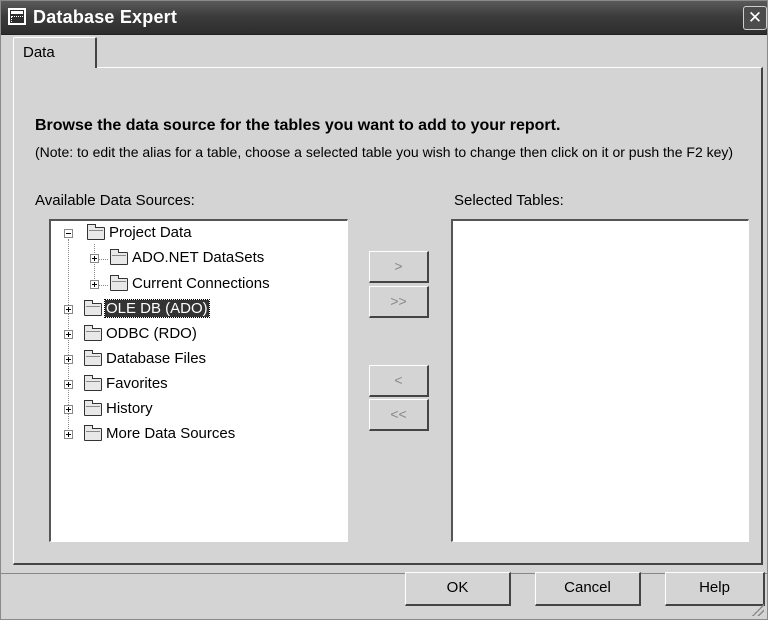 The height and width of the screenshot is (620, 768). I want to click on tree-node-ado-net-datasets: ADO.NET DataSets, so click(196, 260).